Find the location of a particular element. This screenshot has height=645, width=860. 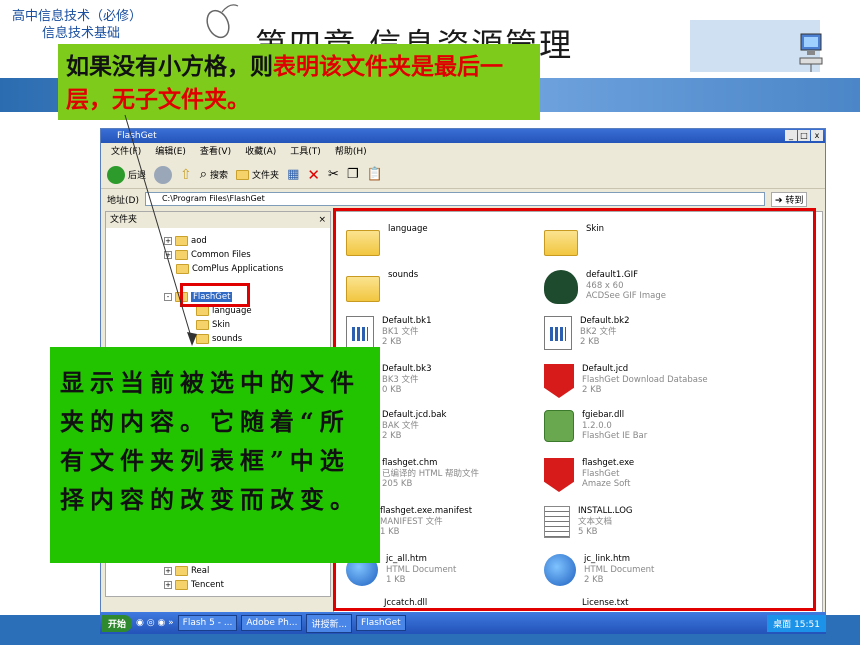

callout-left-text: 显示当前被选中的文件夹的内容。它随着“所有文件夹列表框”中选择内容的改变而改变。 is located at coordinates (210, 441).